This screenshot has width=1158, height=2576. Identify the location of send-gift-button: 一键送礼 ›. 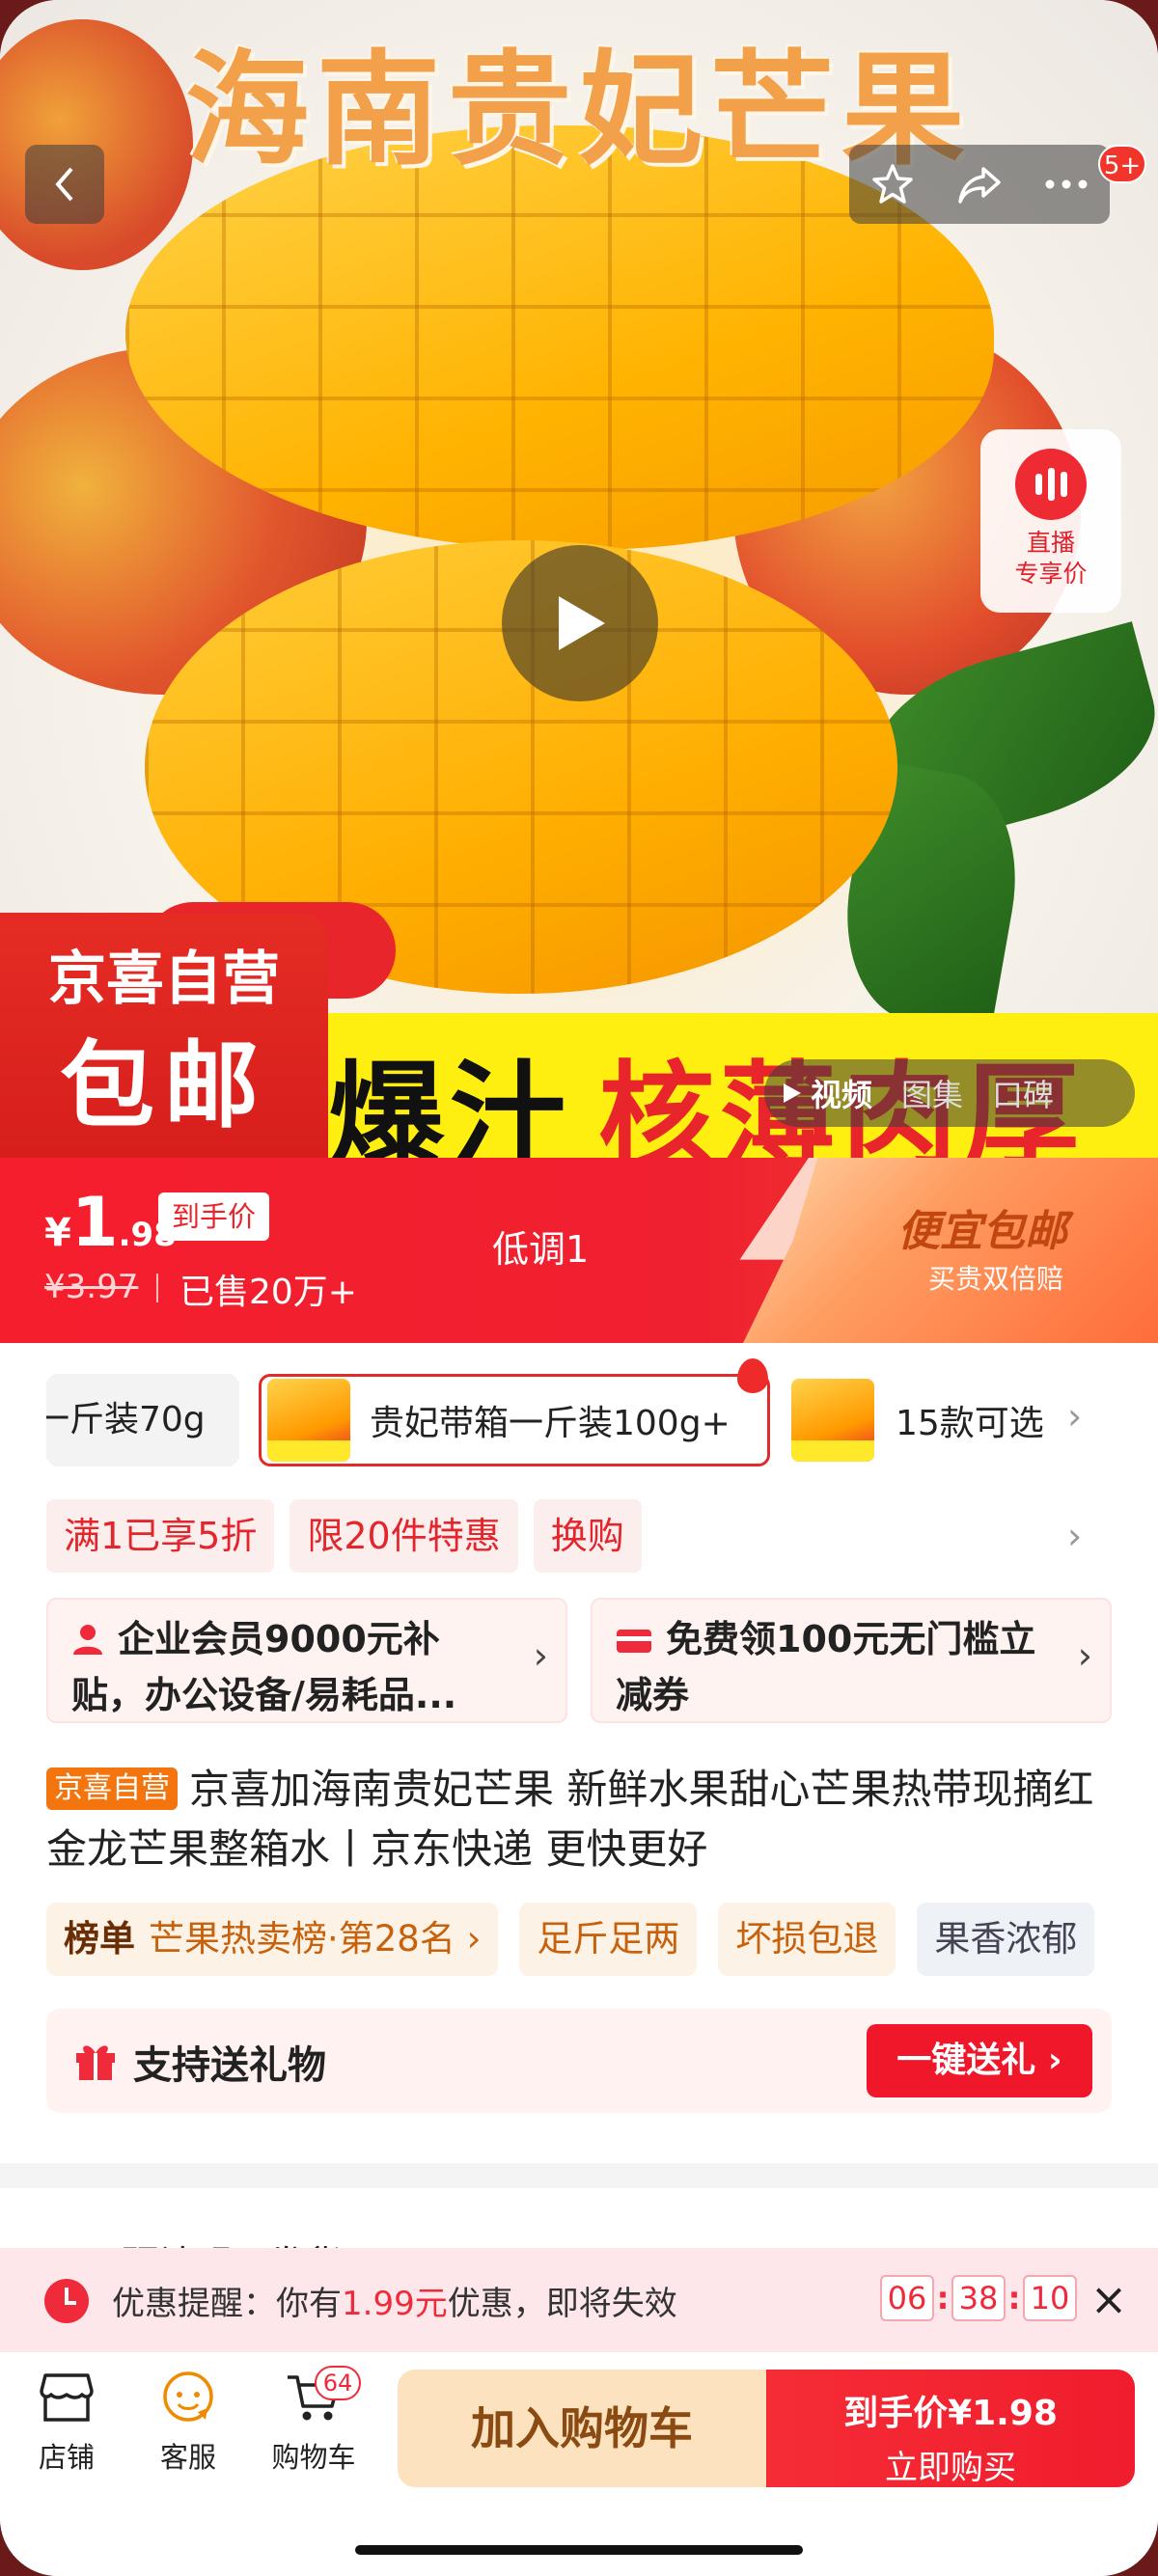
(979, 2061).